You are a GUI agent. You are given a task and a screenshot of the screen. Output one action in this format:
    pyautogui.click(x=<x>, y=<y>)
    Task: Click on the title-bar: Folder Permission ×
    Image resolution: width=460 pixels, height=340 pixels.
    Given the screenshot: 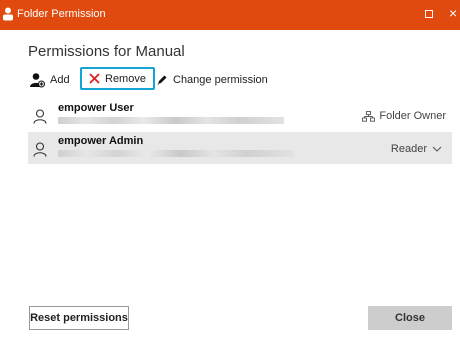 What is the action you would take?
    pyautogui.click(x=230, y=15)
    